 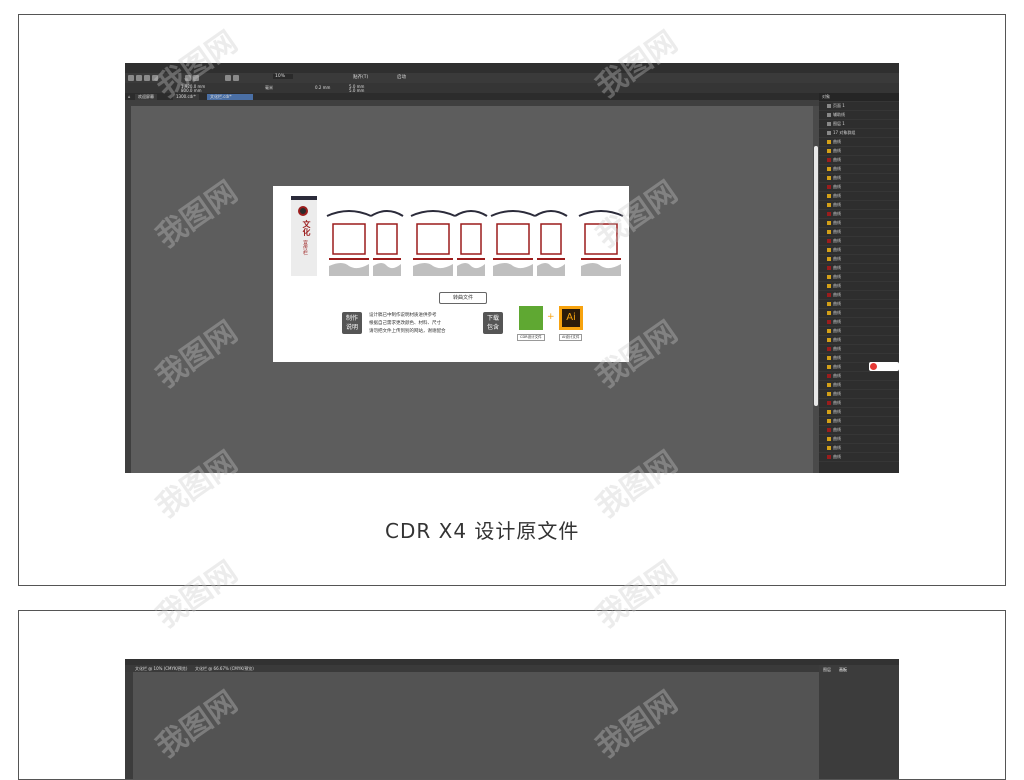 I want to click on docker-row: 图层 1, so click(x=859, y=124).